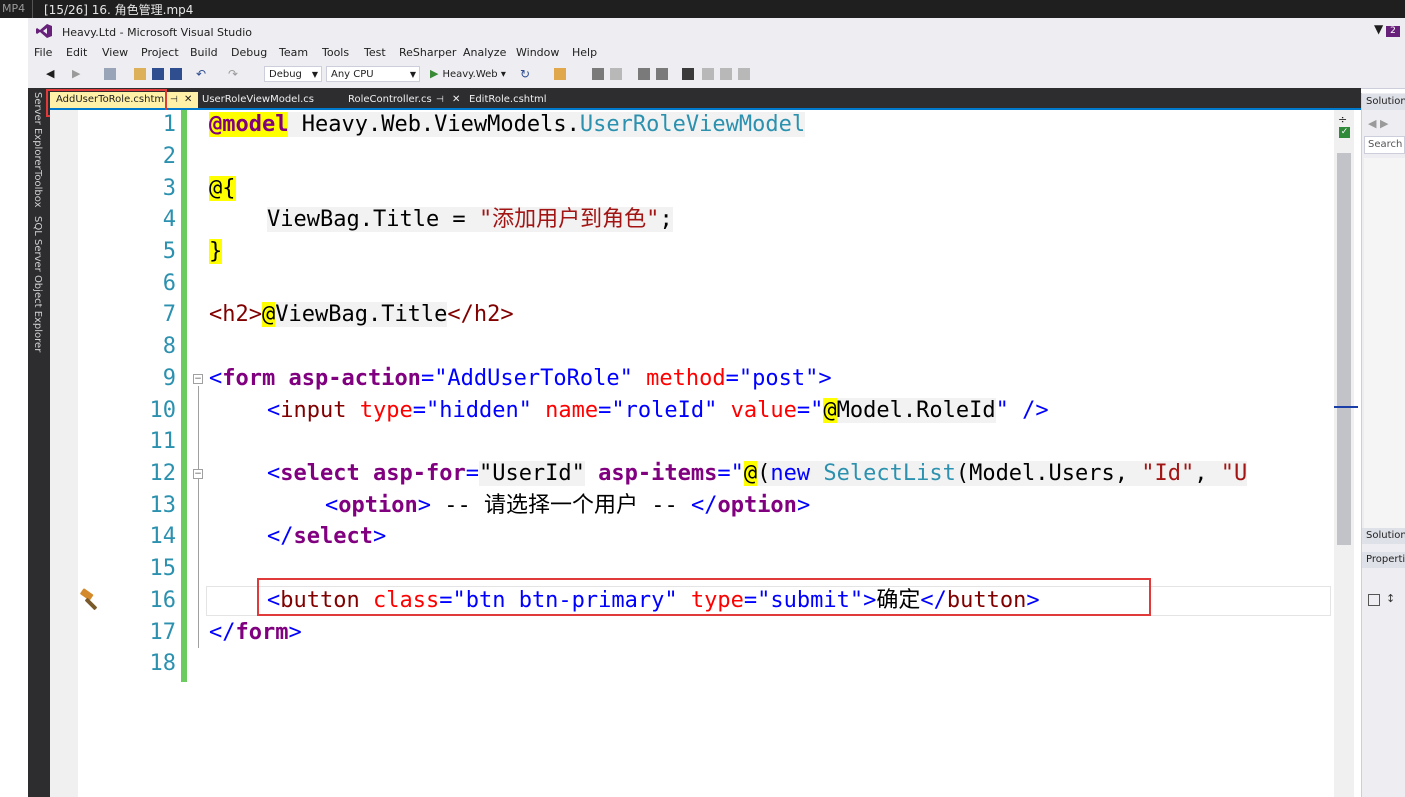 This screenshot has width=1405, height=797. I want to click on line-number: 6, so click(169, 283).